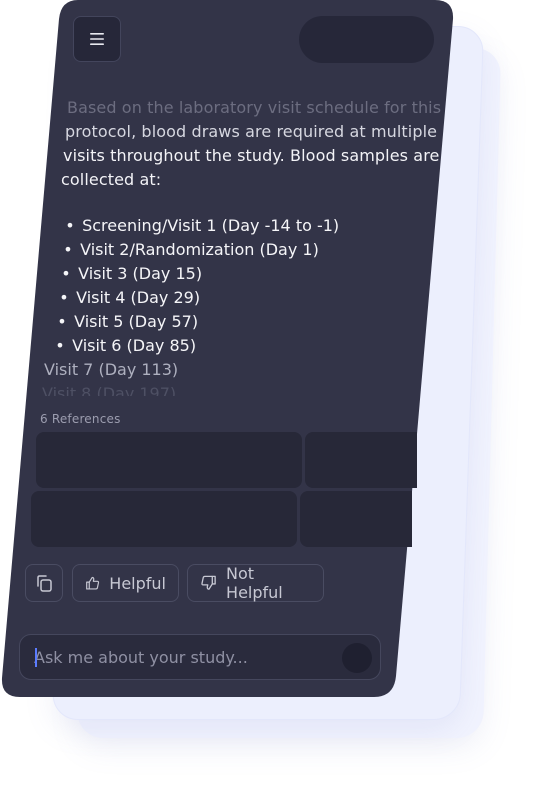 This screenshot has height=808, width=538. I want to click on thumbs-down-icon, so click(208, 582).